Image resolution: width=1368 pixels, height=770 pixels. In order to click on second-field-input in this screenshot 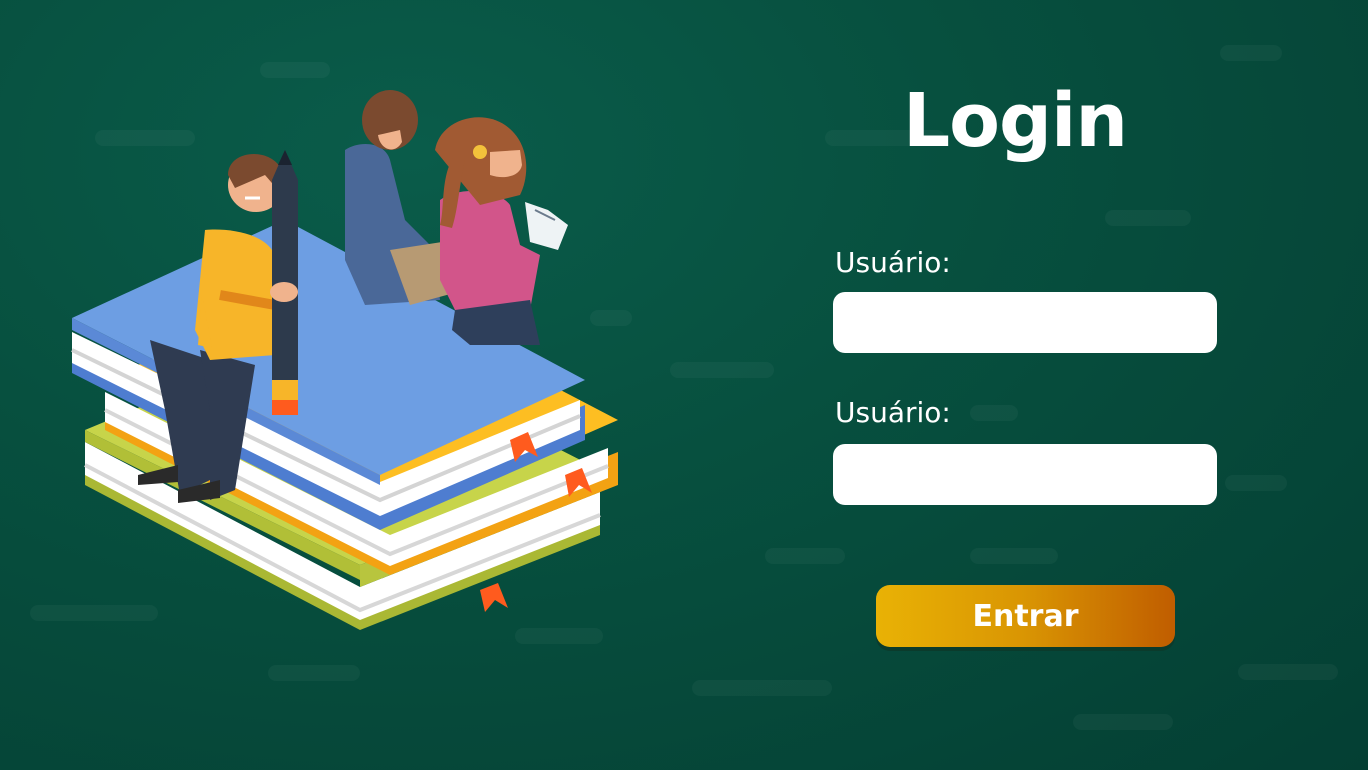, I will do `click(1025, 474)`.